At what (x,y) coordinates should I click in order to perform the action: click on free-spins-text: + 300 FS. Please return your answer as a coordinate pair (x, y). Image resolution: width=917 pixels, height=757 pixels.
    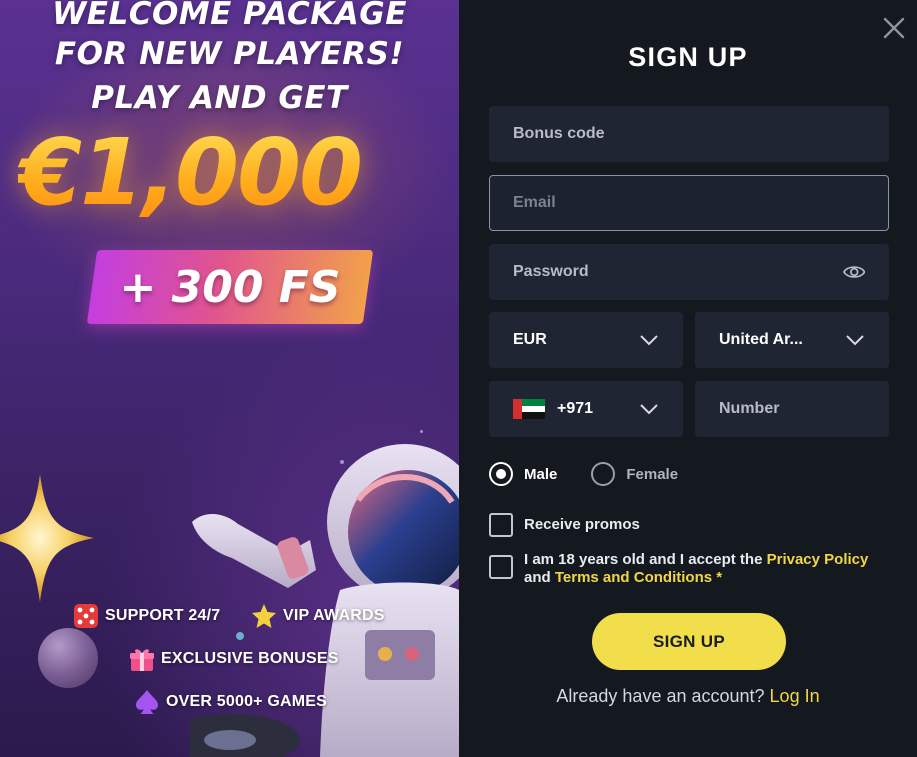
    Looking at the image, I should click on (230, 287).